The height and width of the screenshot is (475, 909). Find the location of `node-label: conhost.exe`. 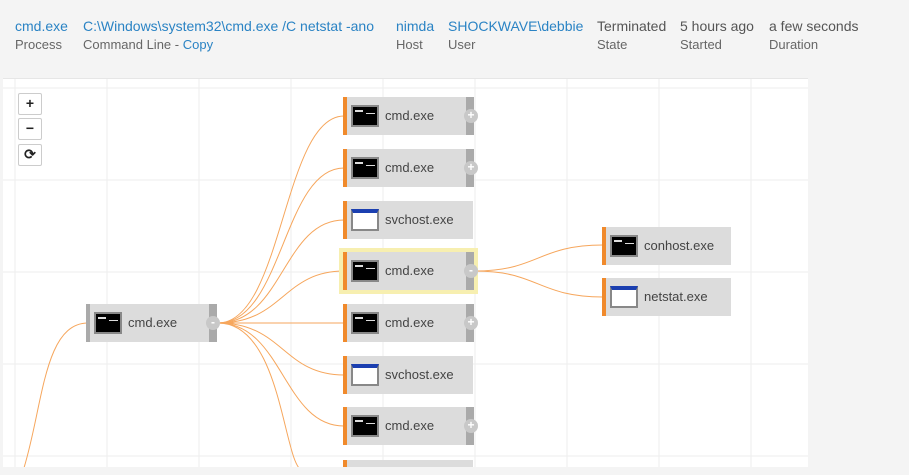

node-label: conhost.exe is located at coordinates (679, 245).